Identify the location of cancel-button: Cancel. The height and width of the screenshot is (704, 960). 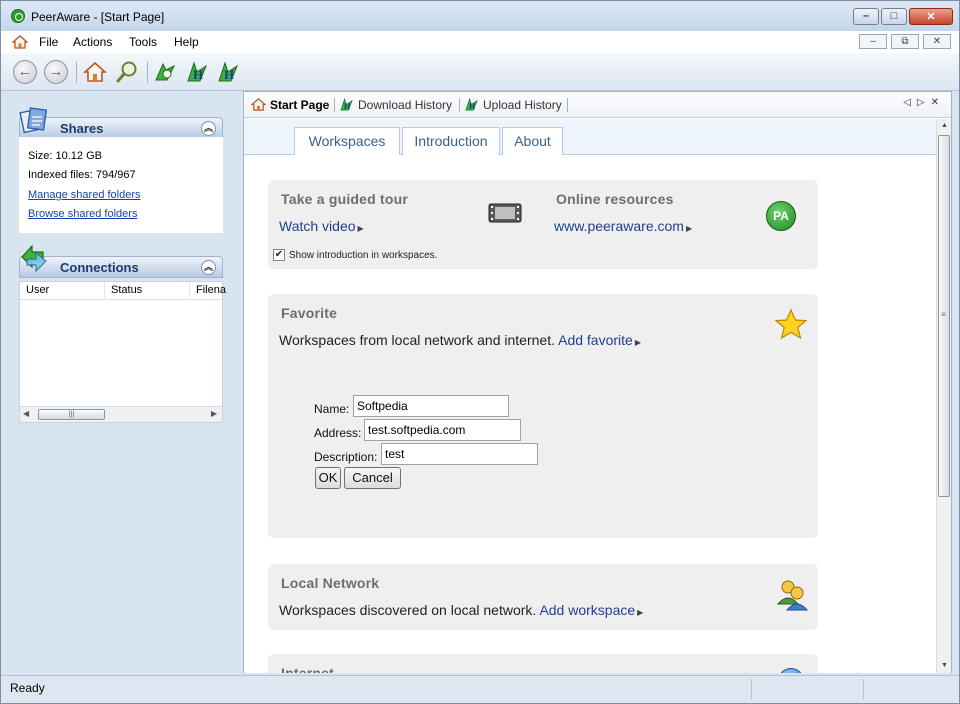
(372, 478).